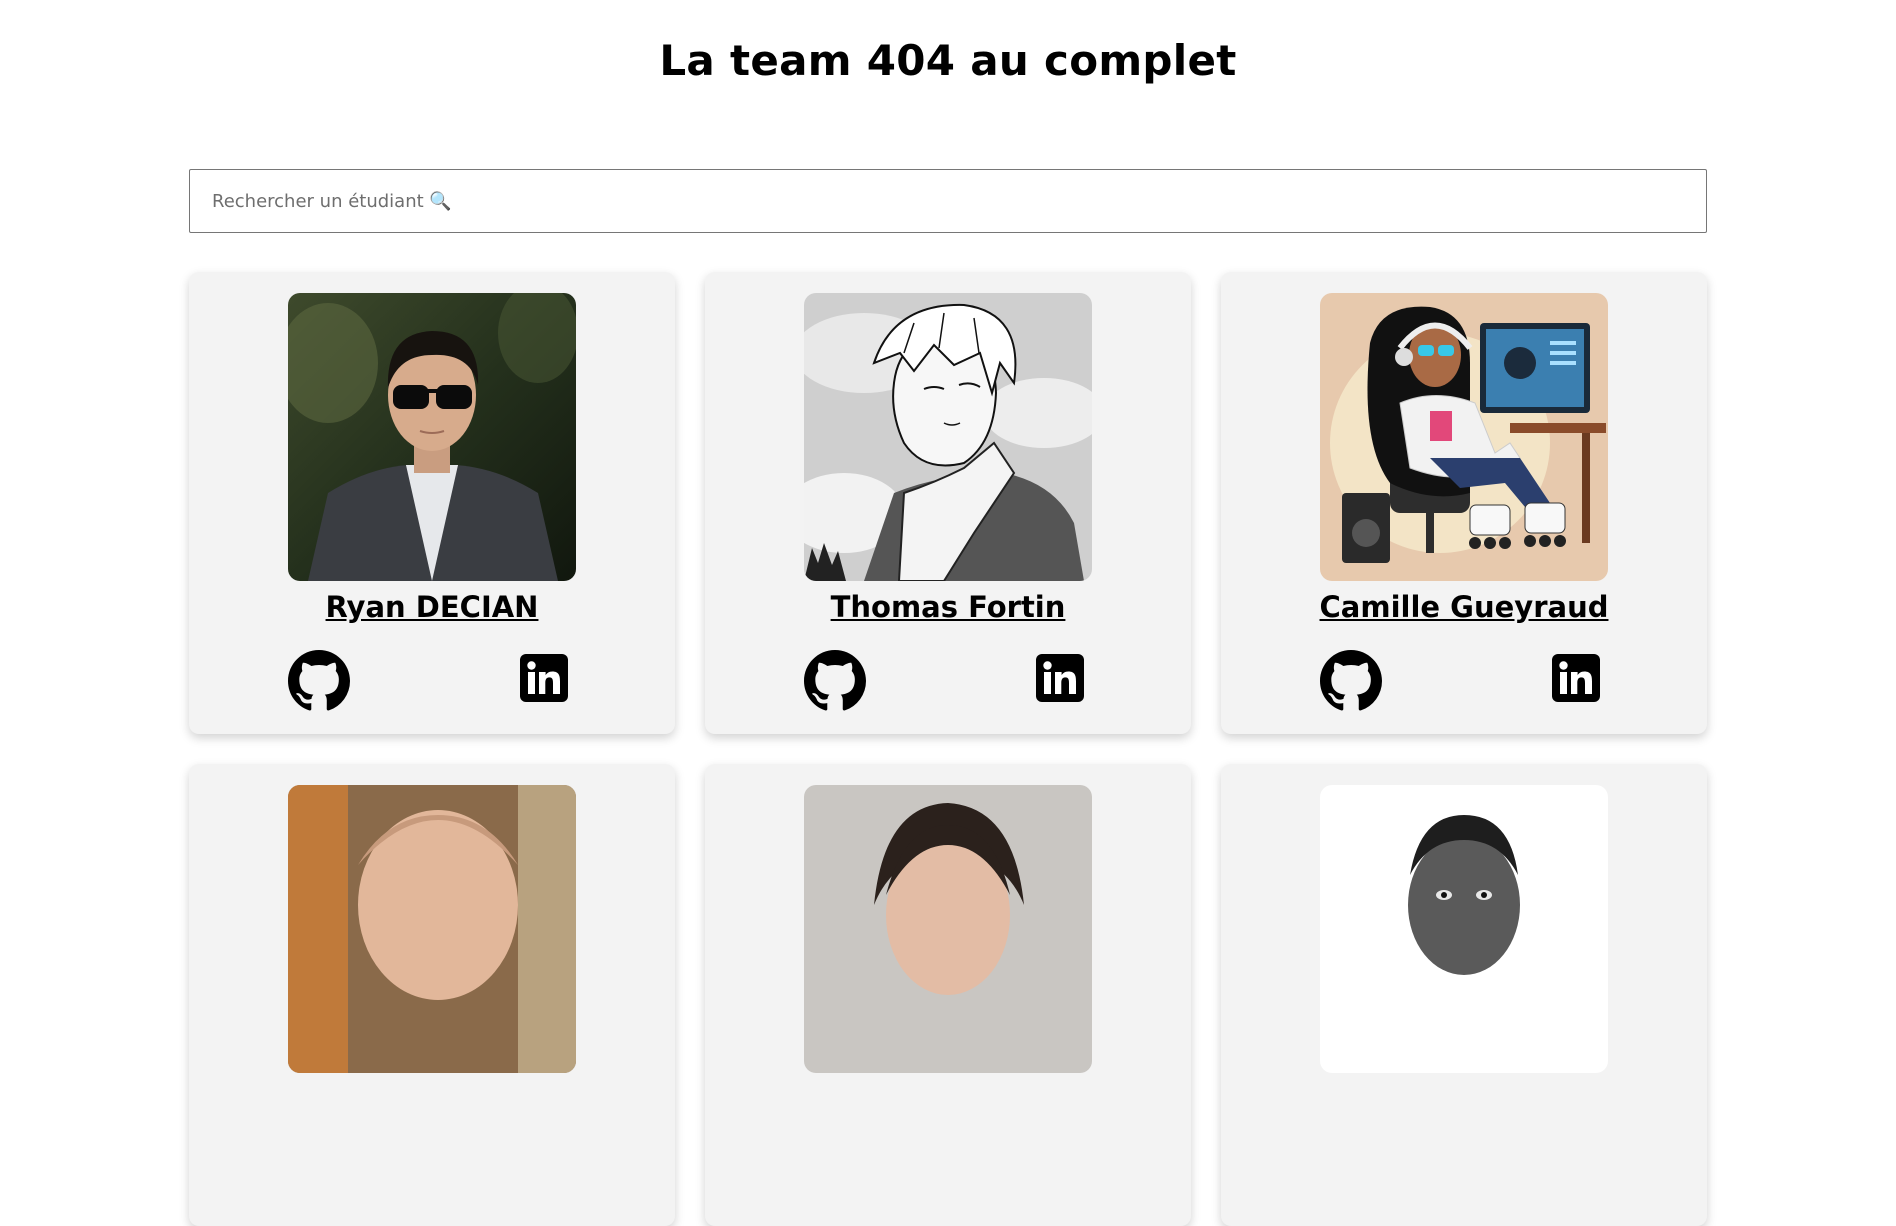 Image resolution: width=1896 pixels, height=1226 pixels. What do you see at coordinates (948, 60) in the screenshot?
I see `page-title: La team 404 au complet` at bounding box center [948, 60].